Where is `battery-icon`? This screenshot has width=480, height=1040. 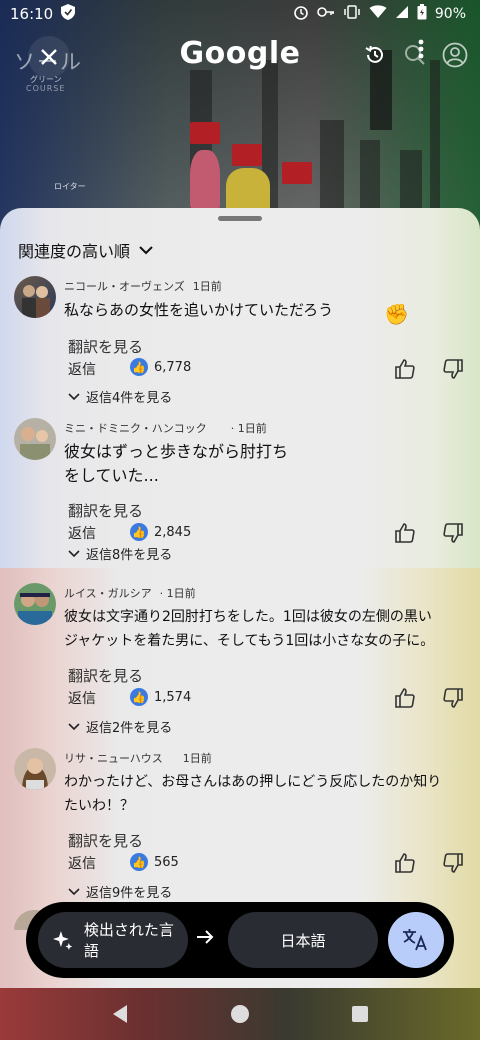
battery-icon is located at coordinates (422, 14).